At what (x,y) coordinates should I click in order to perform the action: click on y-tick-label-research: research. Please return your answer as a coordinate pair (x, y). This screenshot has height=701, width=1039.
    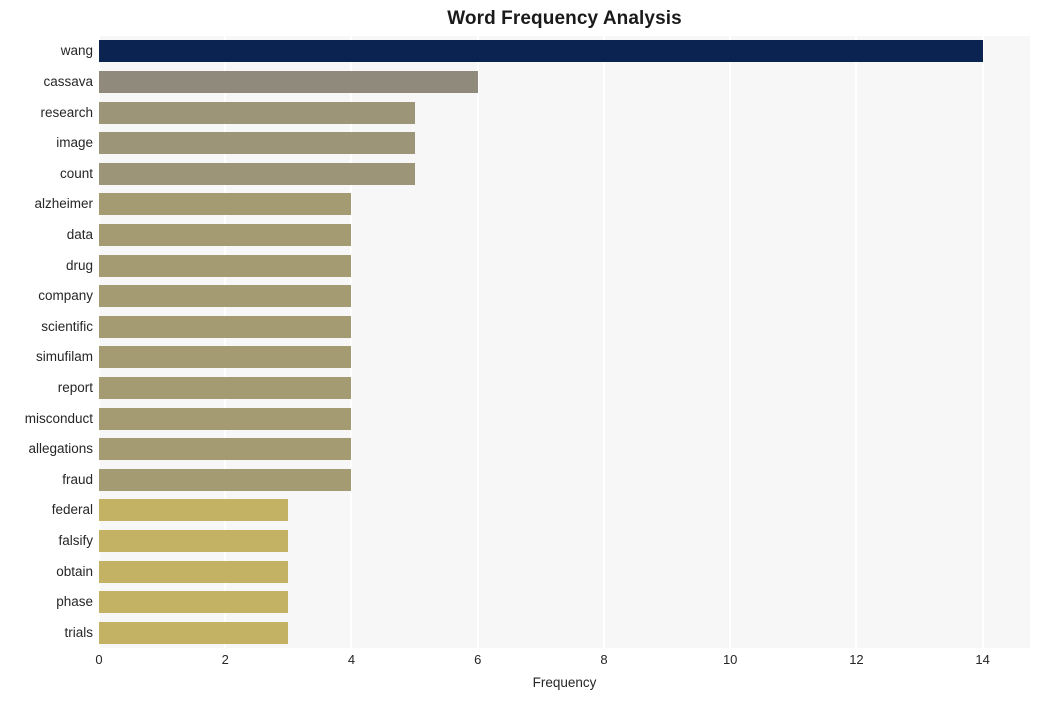
    Looking at the image, I should click on (66, 112).